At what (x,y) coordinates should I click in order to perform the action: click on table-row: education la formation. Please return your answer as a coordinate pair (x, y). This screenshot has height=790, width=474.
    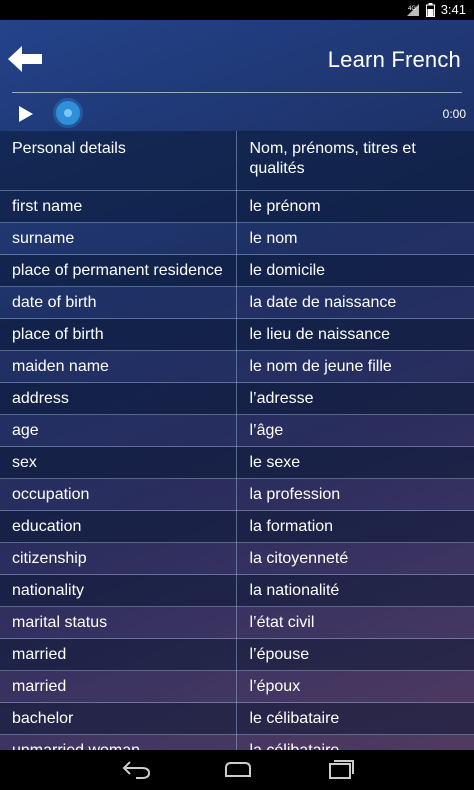
    Looking at the image, I should click on (237, 526).